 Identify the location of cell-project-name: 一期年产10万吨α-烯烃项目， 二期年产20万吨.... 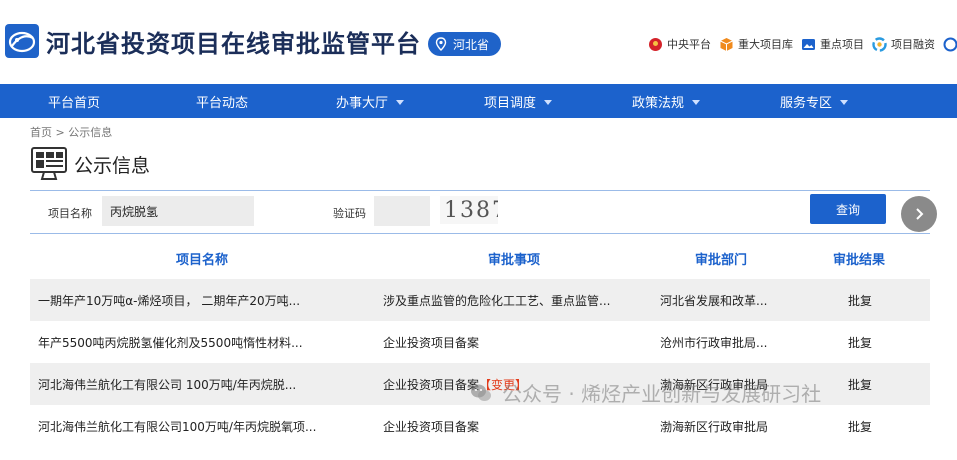
(169, 300).